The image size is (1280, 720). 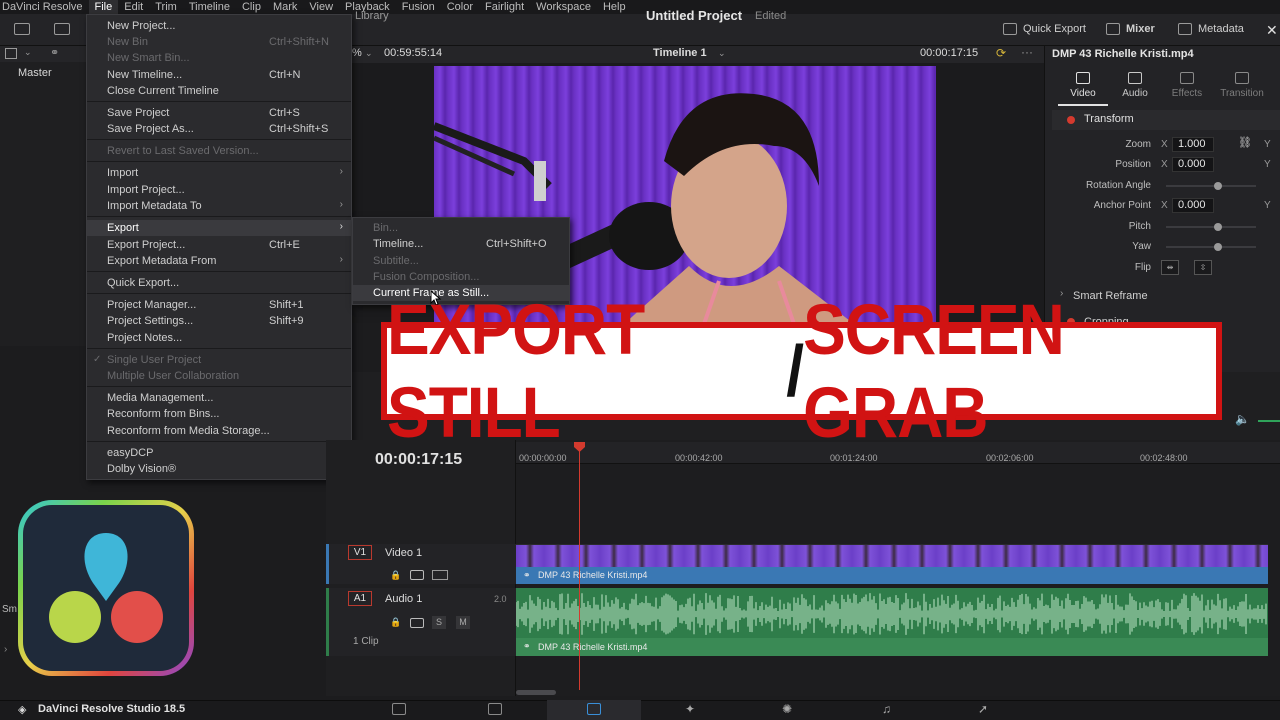 What do you see at coordinates (1027, 52) in the screenshot?
I see `more-options-icon: ···` at bounding box center [1027, 52].